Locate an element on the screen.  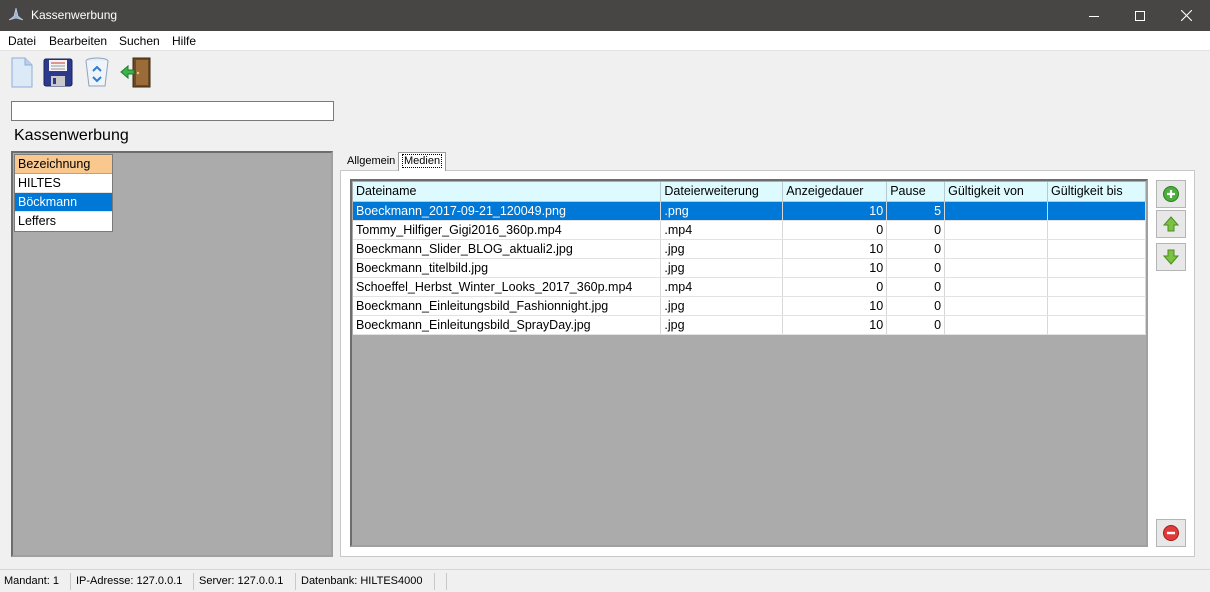
add-media-button is located at coordinates (1171, 194).